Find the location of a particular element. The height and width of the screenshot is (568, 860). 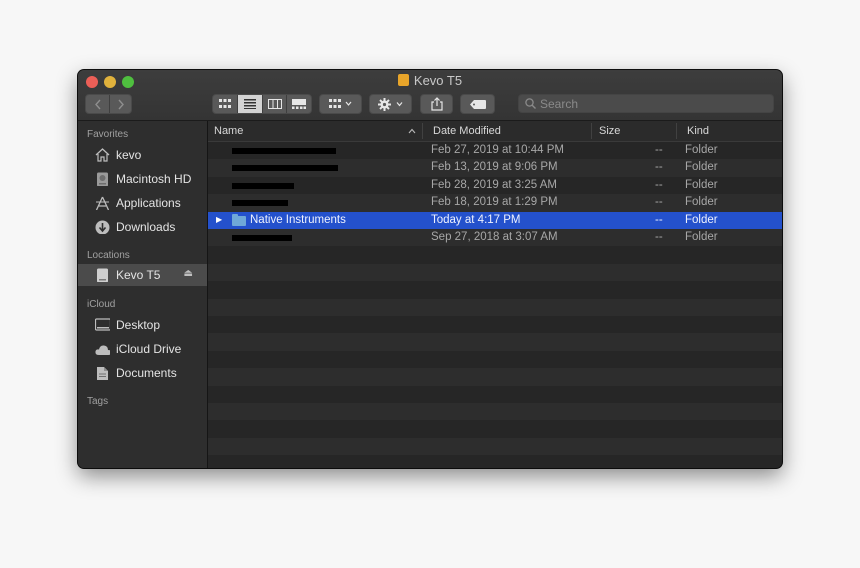

chevron-right-icon is located at coordinates (120, 104).